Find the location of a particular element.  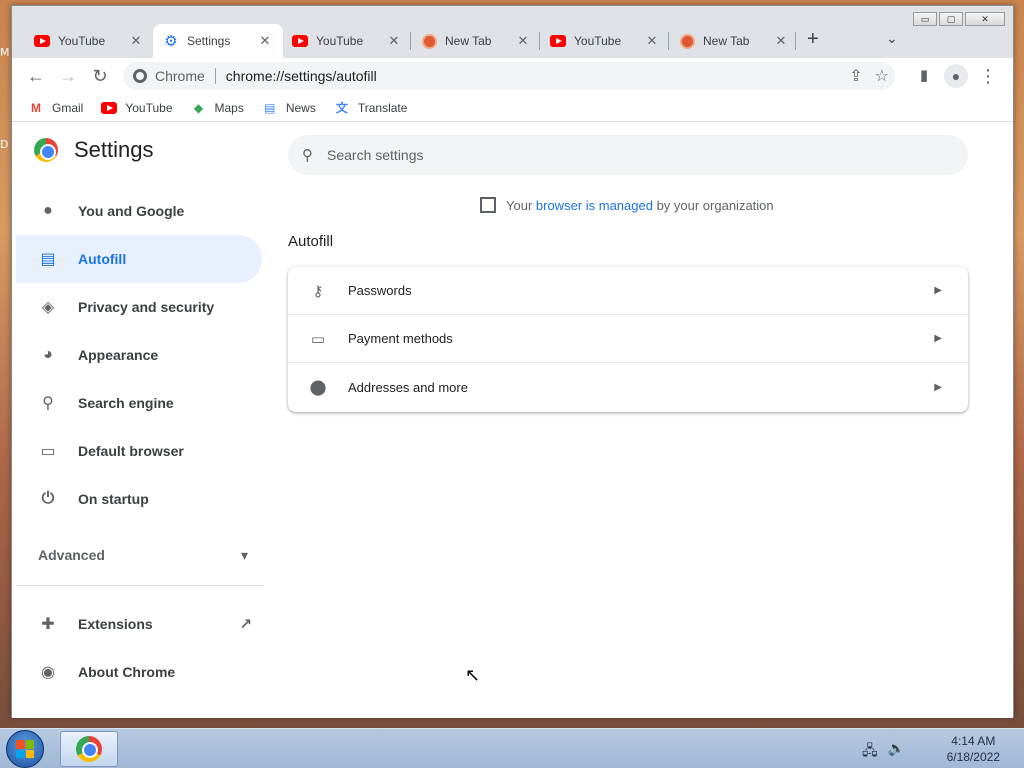

building-icon is located at coordinates (488, 205).